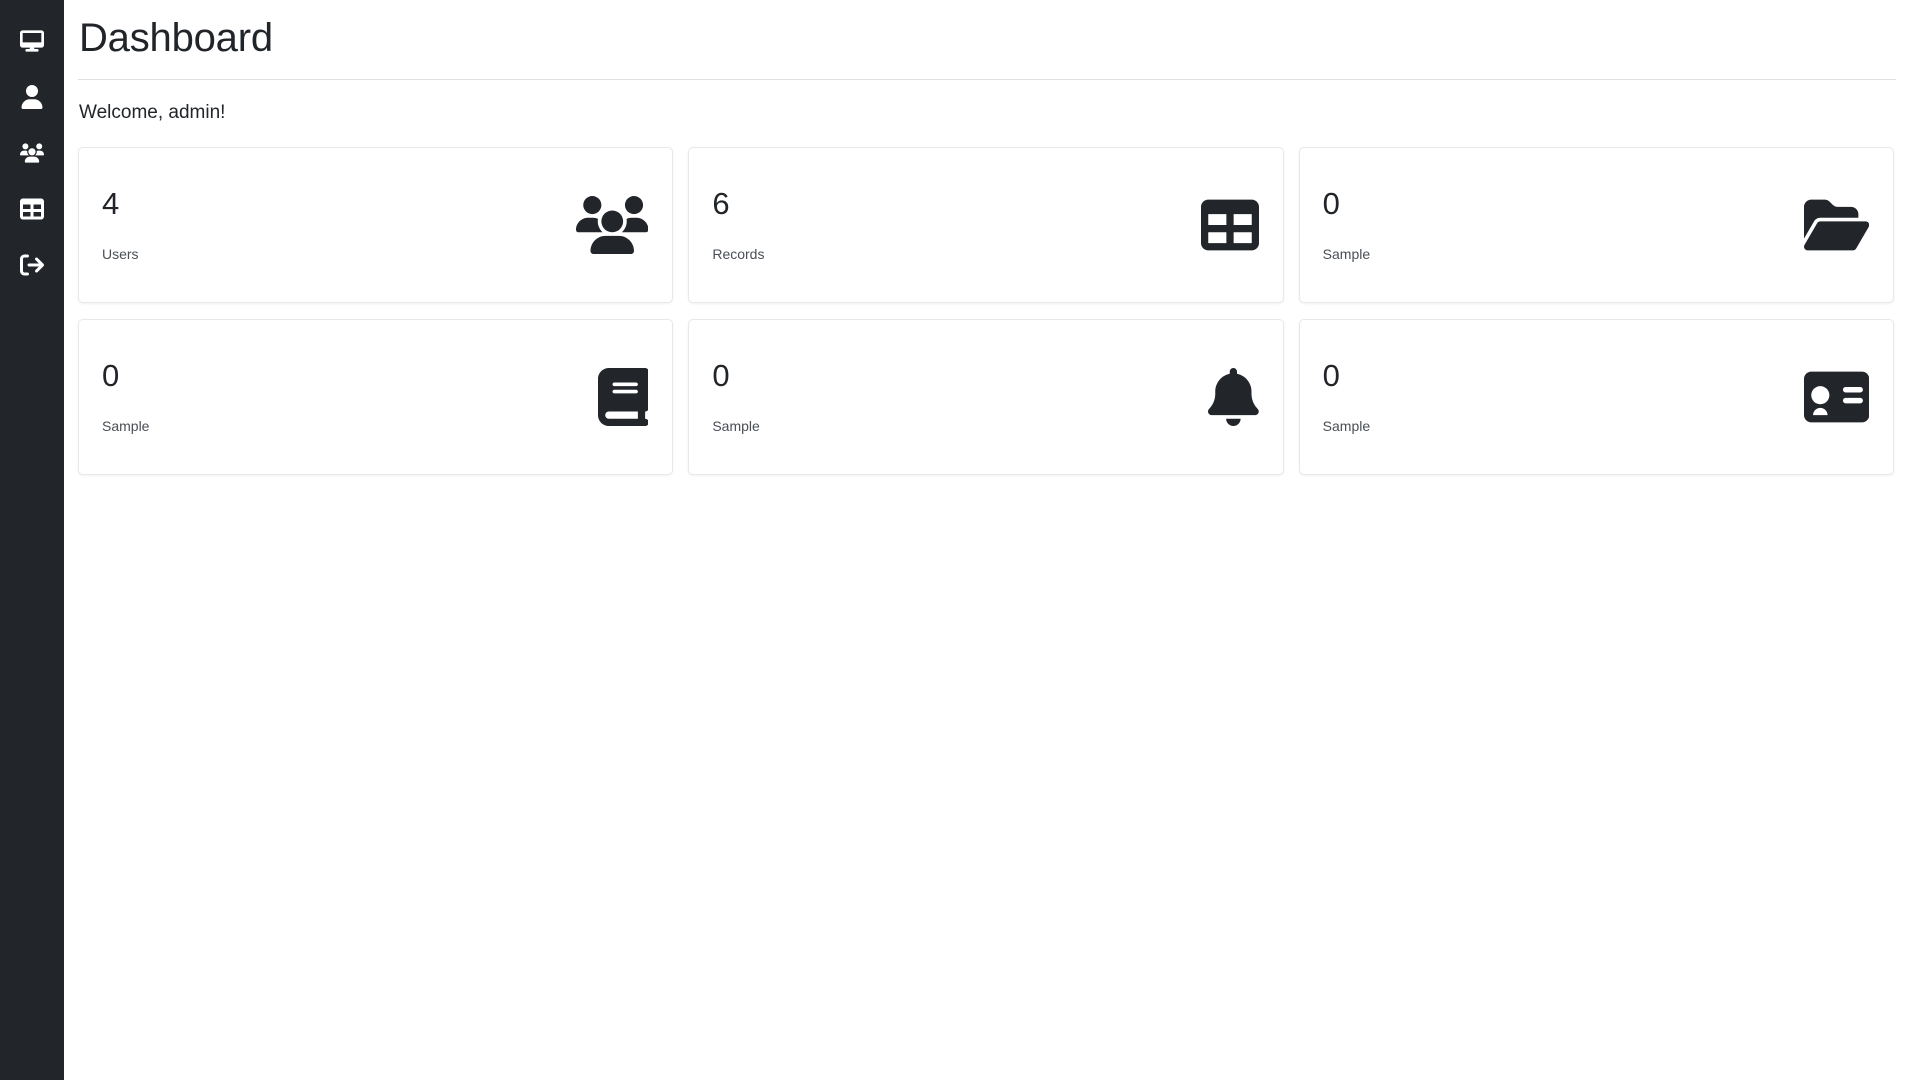 The height and width of the screenshot is (1080, 1920). What do you see at coordinates (376, 396) in the screenshot?
I see `stat-card-sample-book: 0 Sample` at bounding box center [376, 396].